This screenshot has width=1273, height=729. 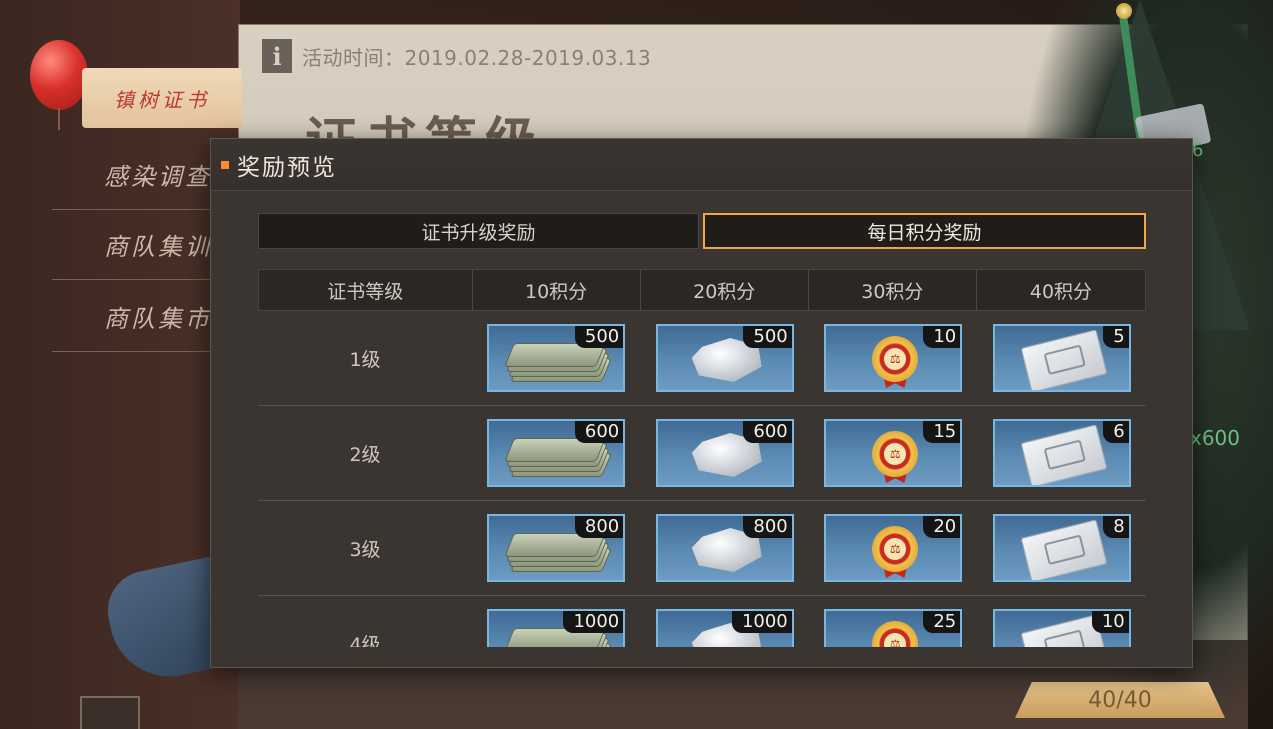 I want to click on tab-daily-points-rewards: 每日积分奖励, so click(x=924, y=231).